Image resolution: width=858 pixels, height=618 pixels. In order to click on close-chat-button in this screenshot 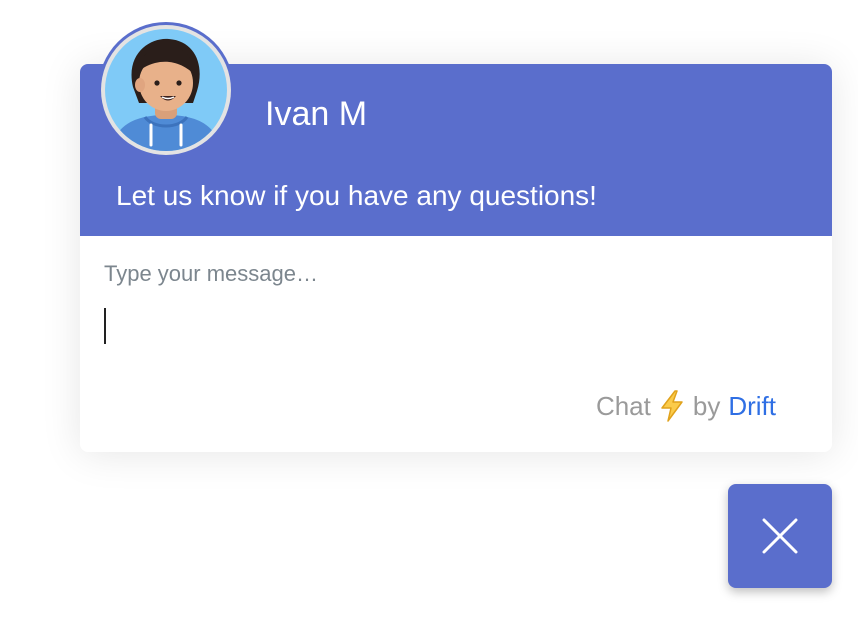, I will do `click(780, 536)`.